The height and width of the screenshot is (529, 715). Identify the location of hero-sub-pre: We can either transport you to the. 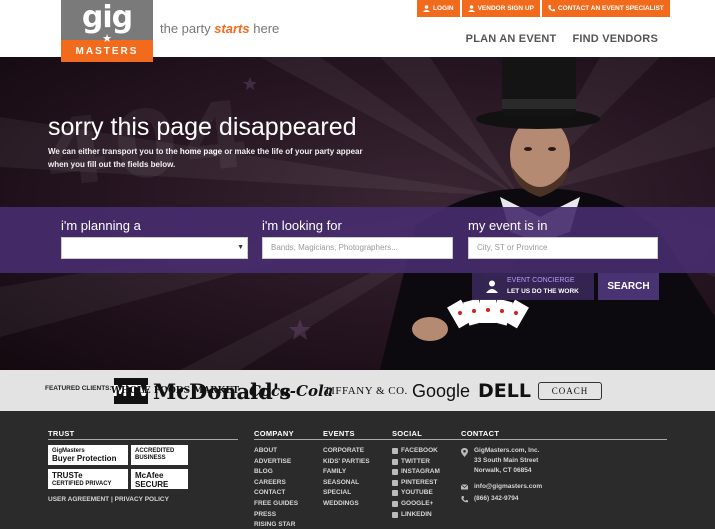
(114, 151).